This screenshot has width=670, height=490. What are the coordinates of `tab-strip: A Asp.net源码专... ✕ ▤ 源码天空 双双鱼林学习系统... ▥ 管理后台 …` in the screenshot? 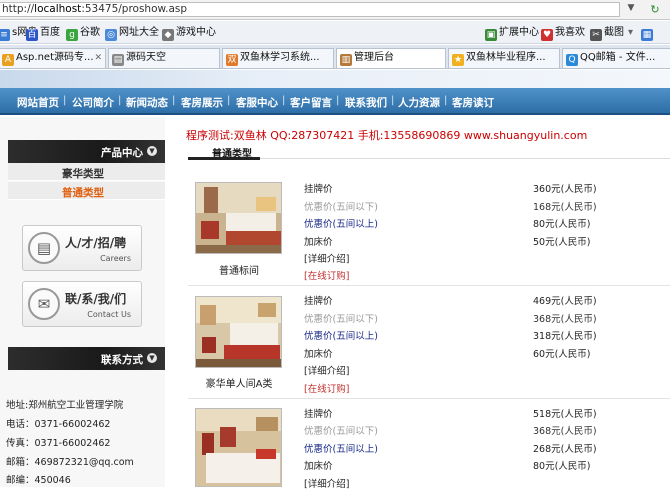 It's located at (335, 57).